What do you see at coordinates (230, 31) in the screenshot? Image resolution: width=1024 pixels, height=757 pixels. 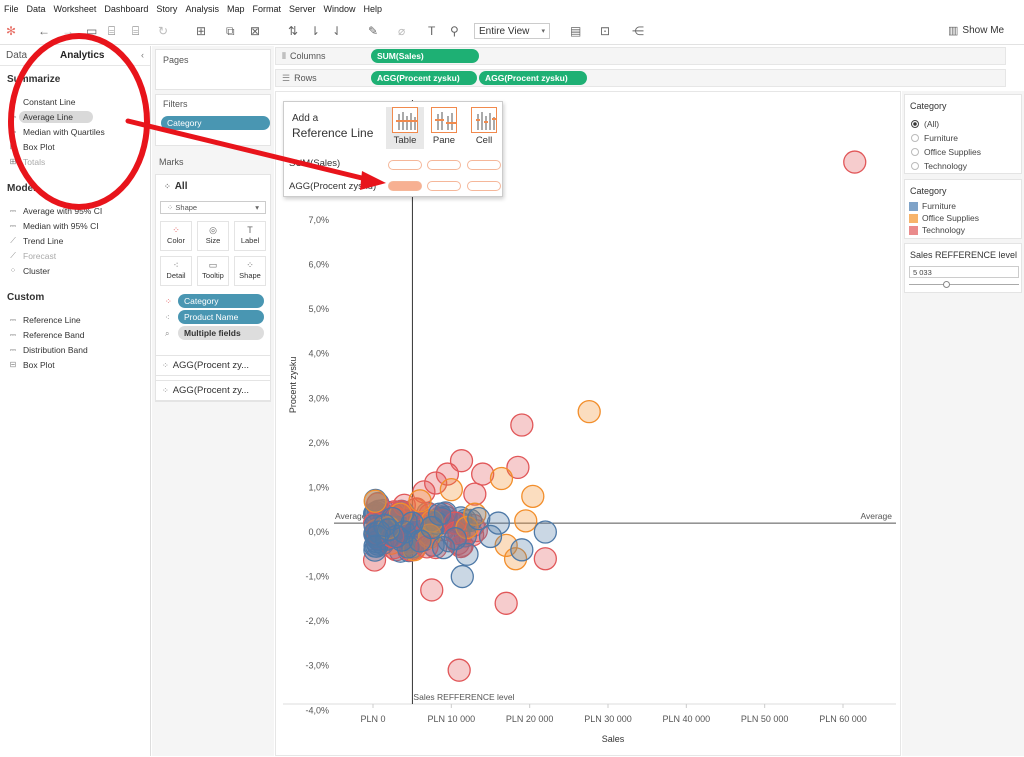 I see `duplicate-icon: ⧉` at bounding box center [230, 31].